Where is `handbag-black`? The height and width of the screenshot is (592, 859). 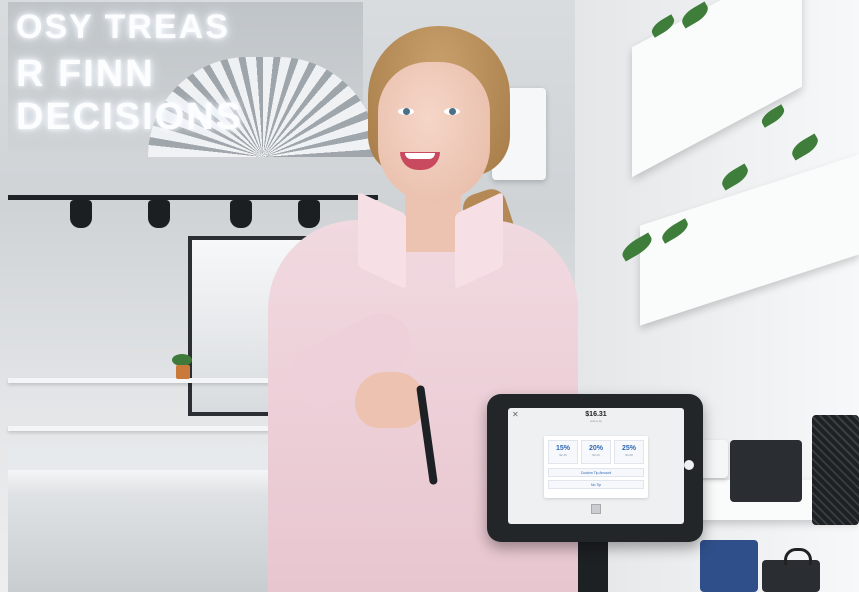
handbag-black is located at coordinates (766, 471).